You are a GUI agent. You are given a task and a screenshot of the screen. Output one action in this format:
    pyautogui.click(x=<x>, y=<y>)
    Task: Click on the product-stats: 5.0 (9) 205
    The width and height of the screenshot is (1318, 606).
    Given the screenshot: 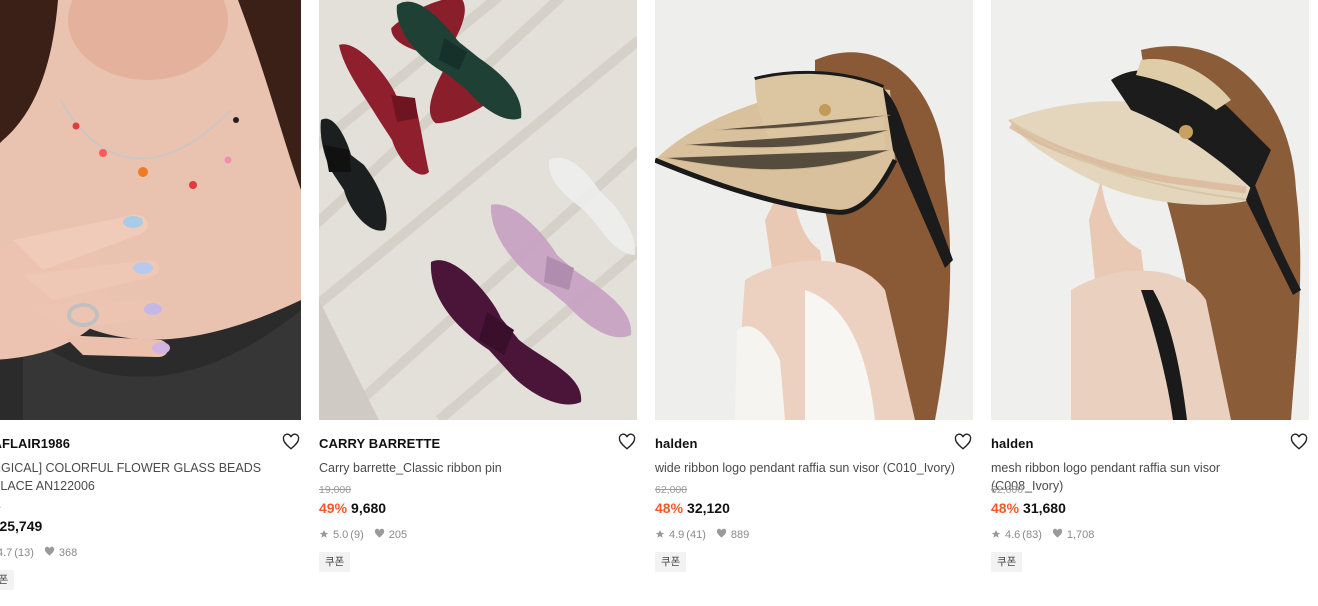 What is the action you would take?
    pyautogui.click(x=363, y=535)
    